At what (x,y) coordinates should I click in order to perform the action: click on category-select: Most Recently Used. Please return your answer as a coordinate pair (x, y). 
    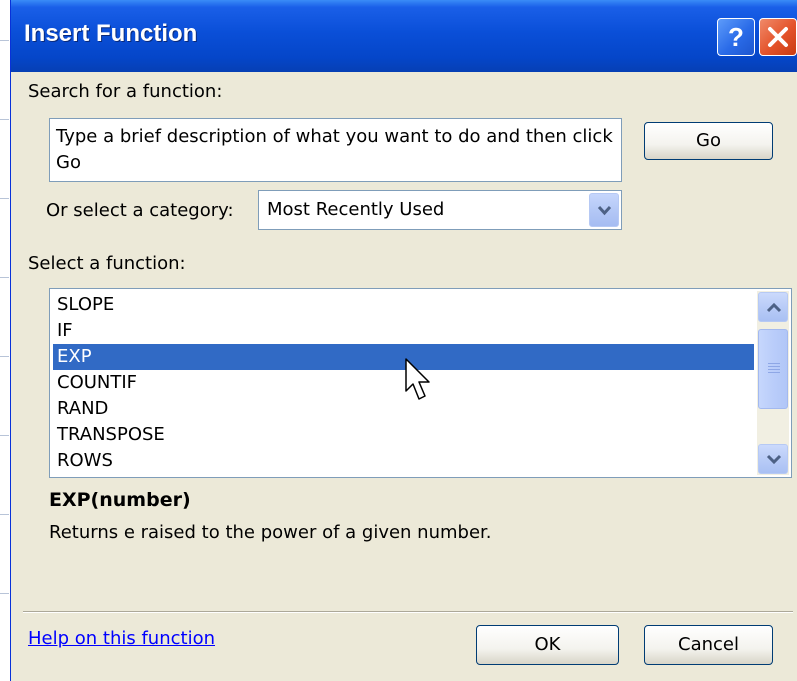
    Looking at the image, I should click on (440, 210).